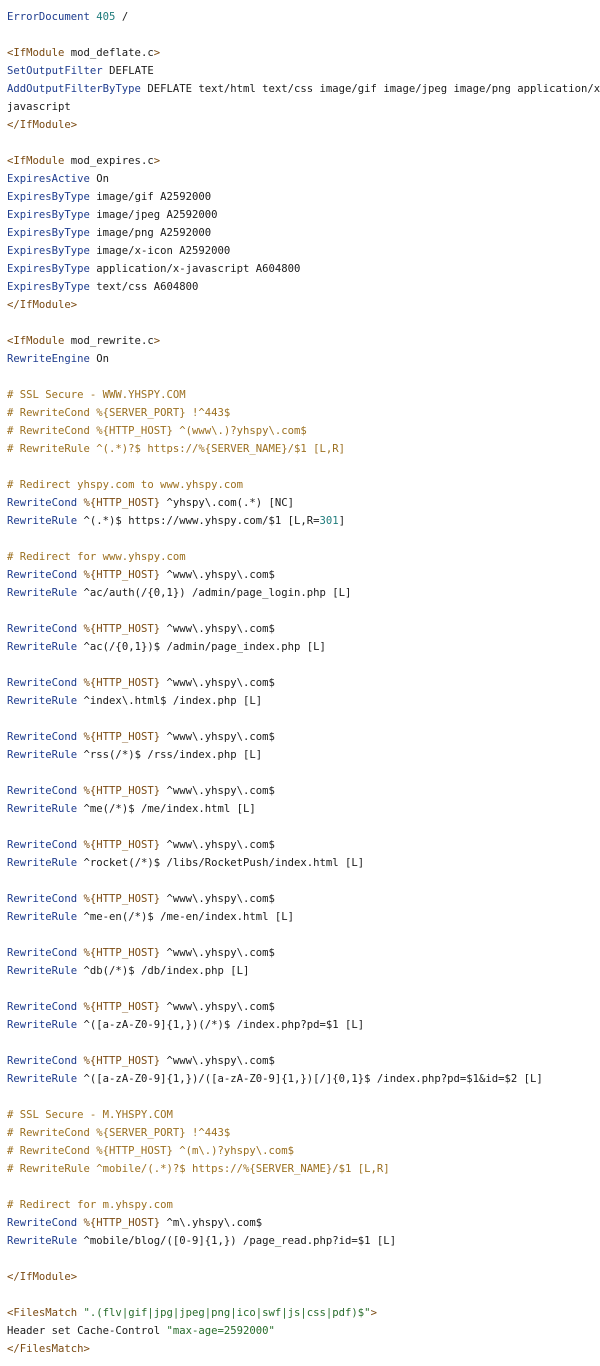  What do you see at coordinates (300, 359) in the screenshot?
I see `code-line: RewriteEngine On` at bounding box center [300, 359].